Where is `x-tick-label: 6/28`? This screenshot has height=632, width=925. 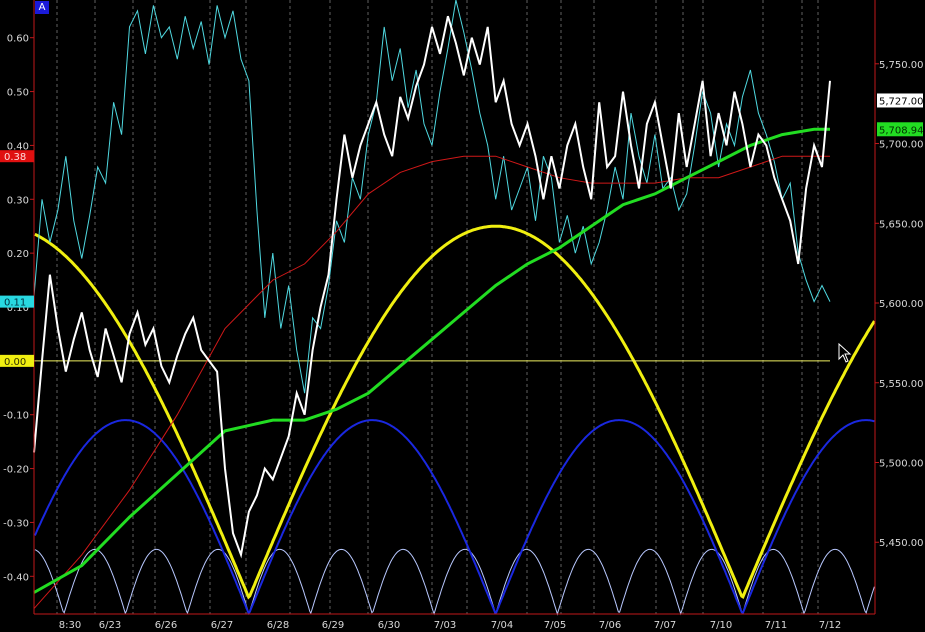 x-tick-label: 6/28 is located at coordinates (278, 625).